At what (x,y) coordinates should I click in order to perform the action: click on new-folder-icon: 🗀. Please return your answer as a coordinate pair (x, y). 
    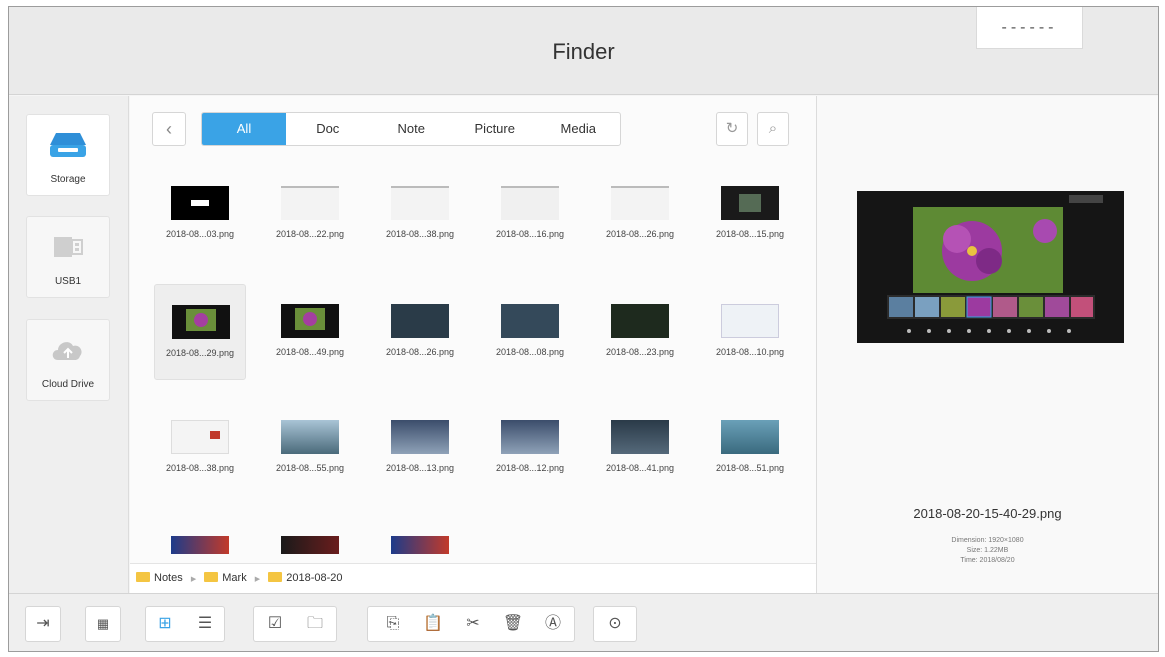
    Looking at the image, I should click on (314, 623).